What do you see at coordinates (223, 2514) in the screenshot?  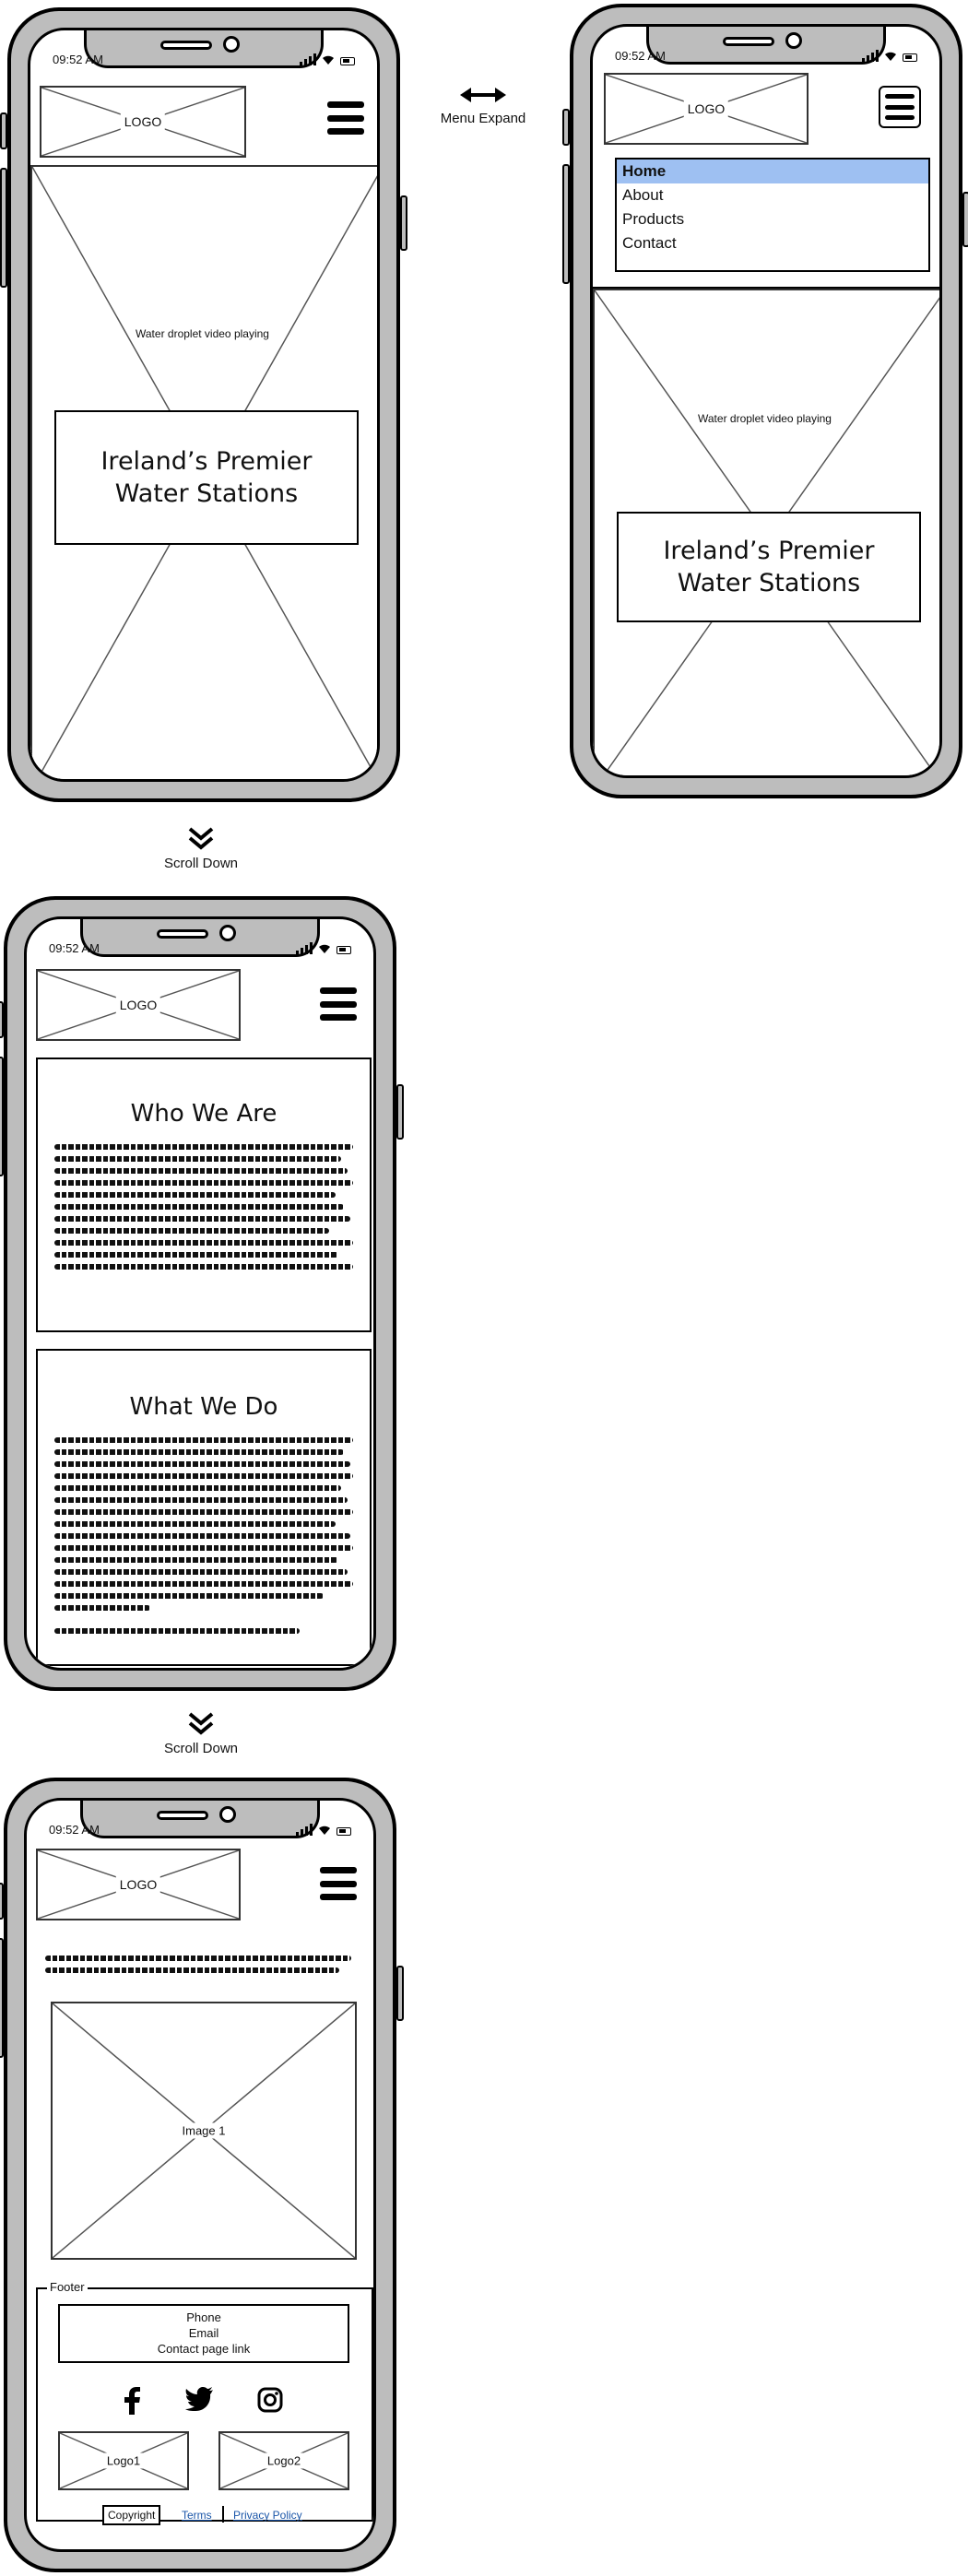 I see `footer-link-separator` at bounding box center [223, 2514].